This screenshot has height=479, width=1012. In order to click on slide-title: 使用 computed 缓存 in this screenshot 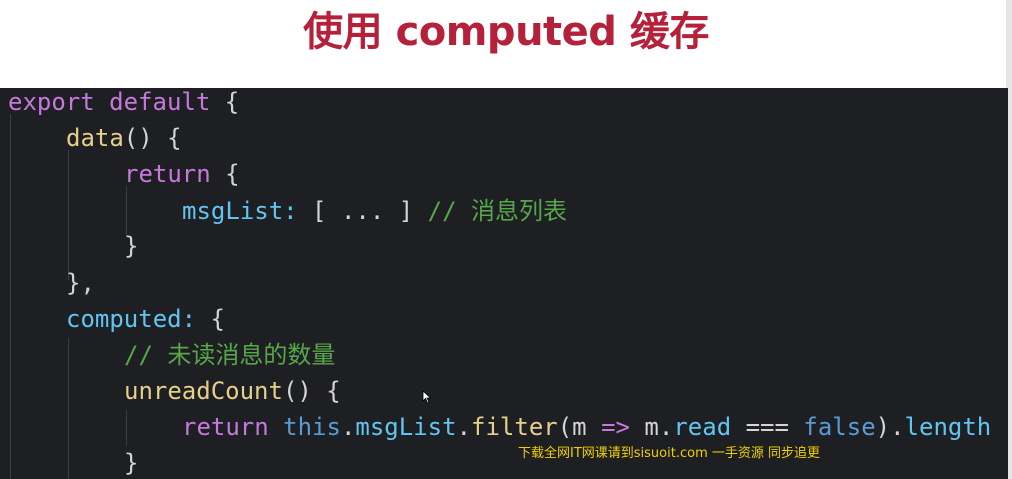, I will do `click(506, 32)`.